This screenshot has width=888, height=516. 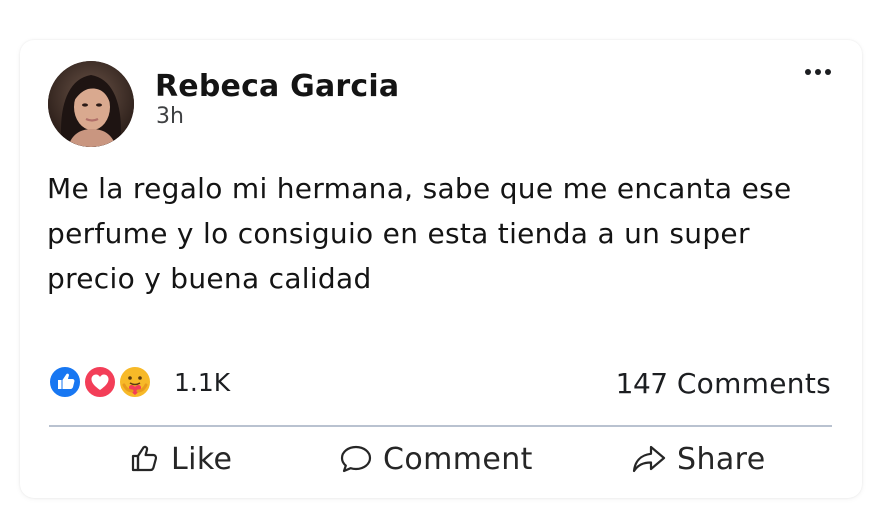 What do you see at coordinates (440, 426) in the screenshot?
I see `divider` at bounding box center [440, 426].